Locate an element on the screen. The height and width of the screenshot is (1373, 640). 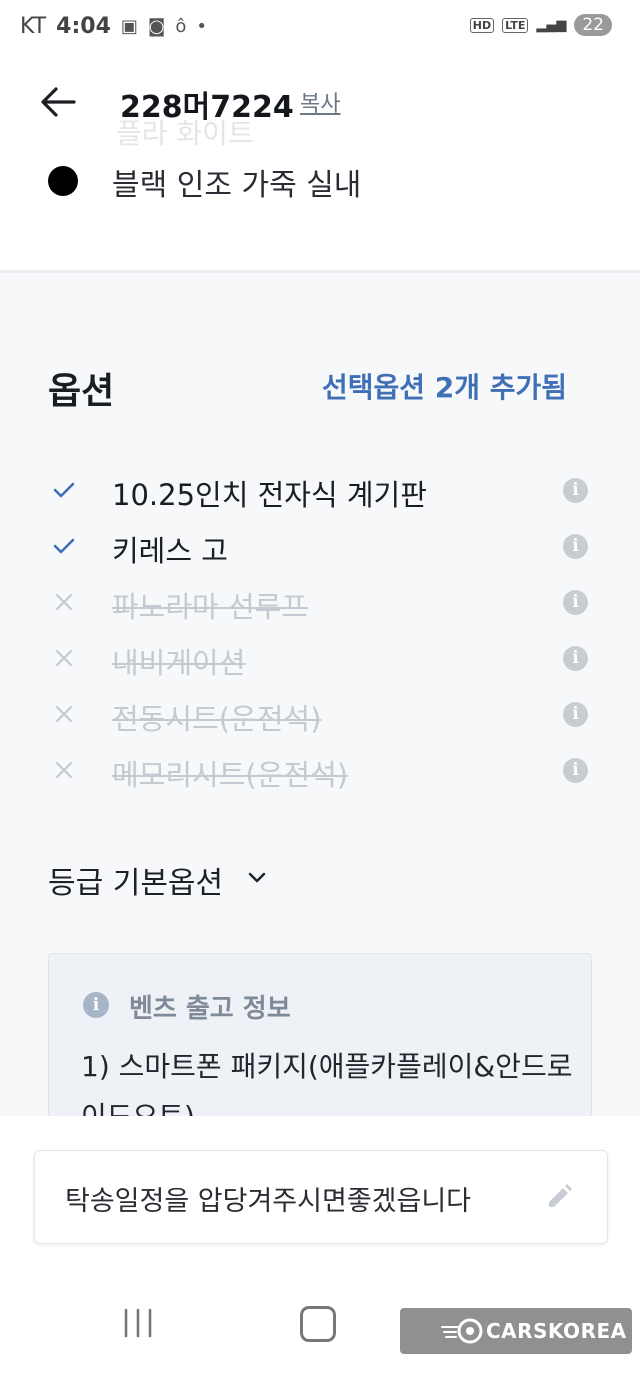
delivery-info-box: i 벤츠 출고 정보 1) 스마트폰 패키지(애플카플레이&안드로이드오토) is located at coordinates (320, 1041).